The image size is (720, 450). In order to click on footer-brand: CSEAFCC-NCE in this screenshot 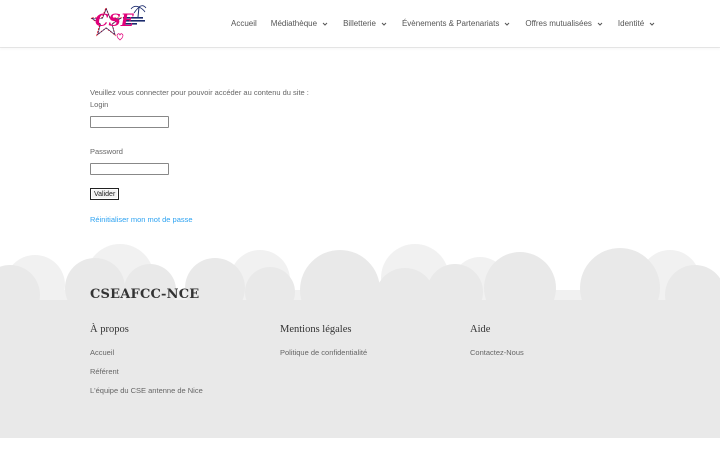, I will do `click(145, 294)`.